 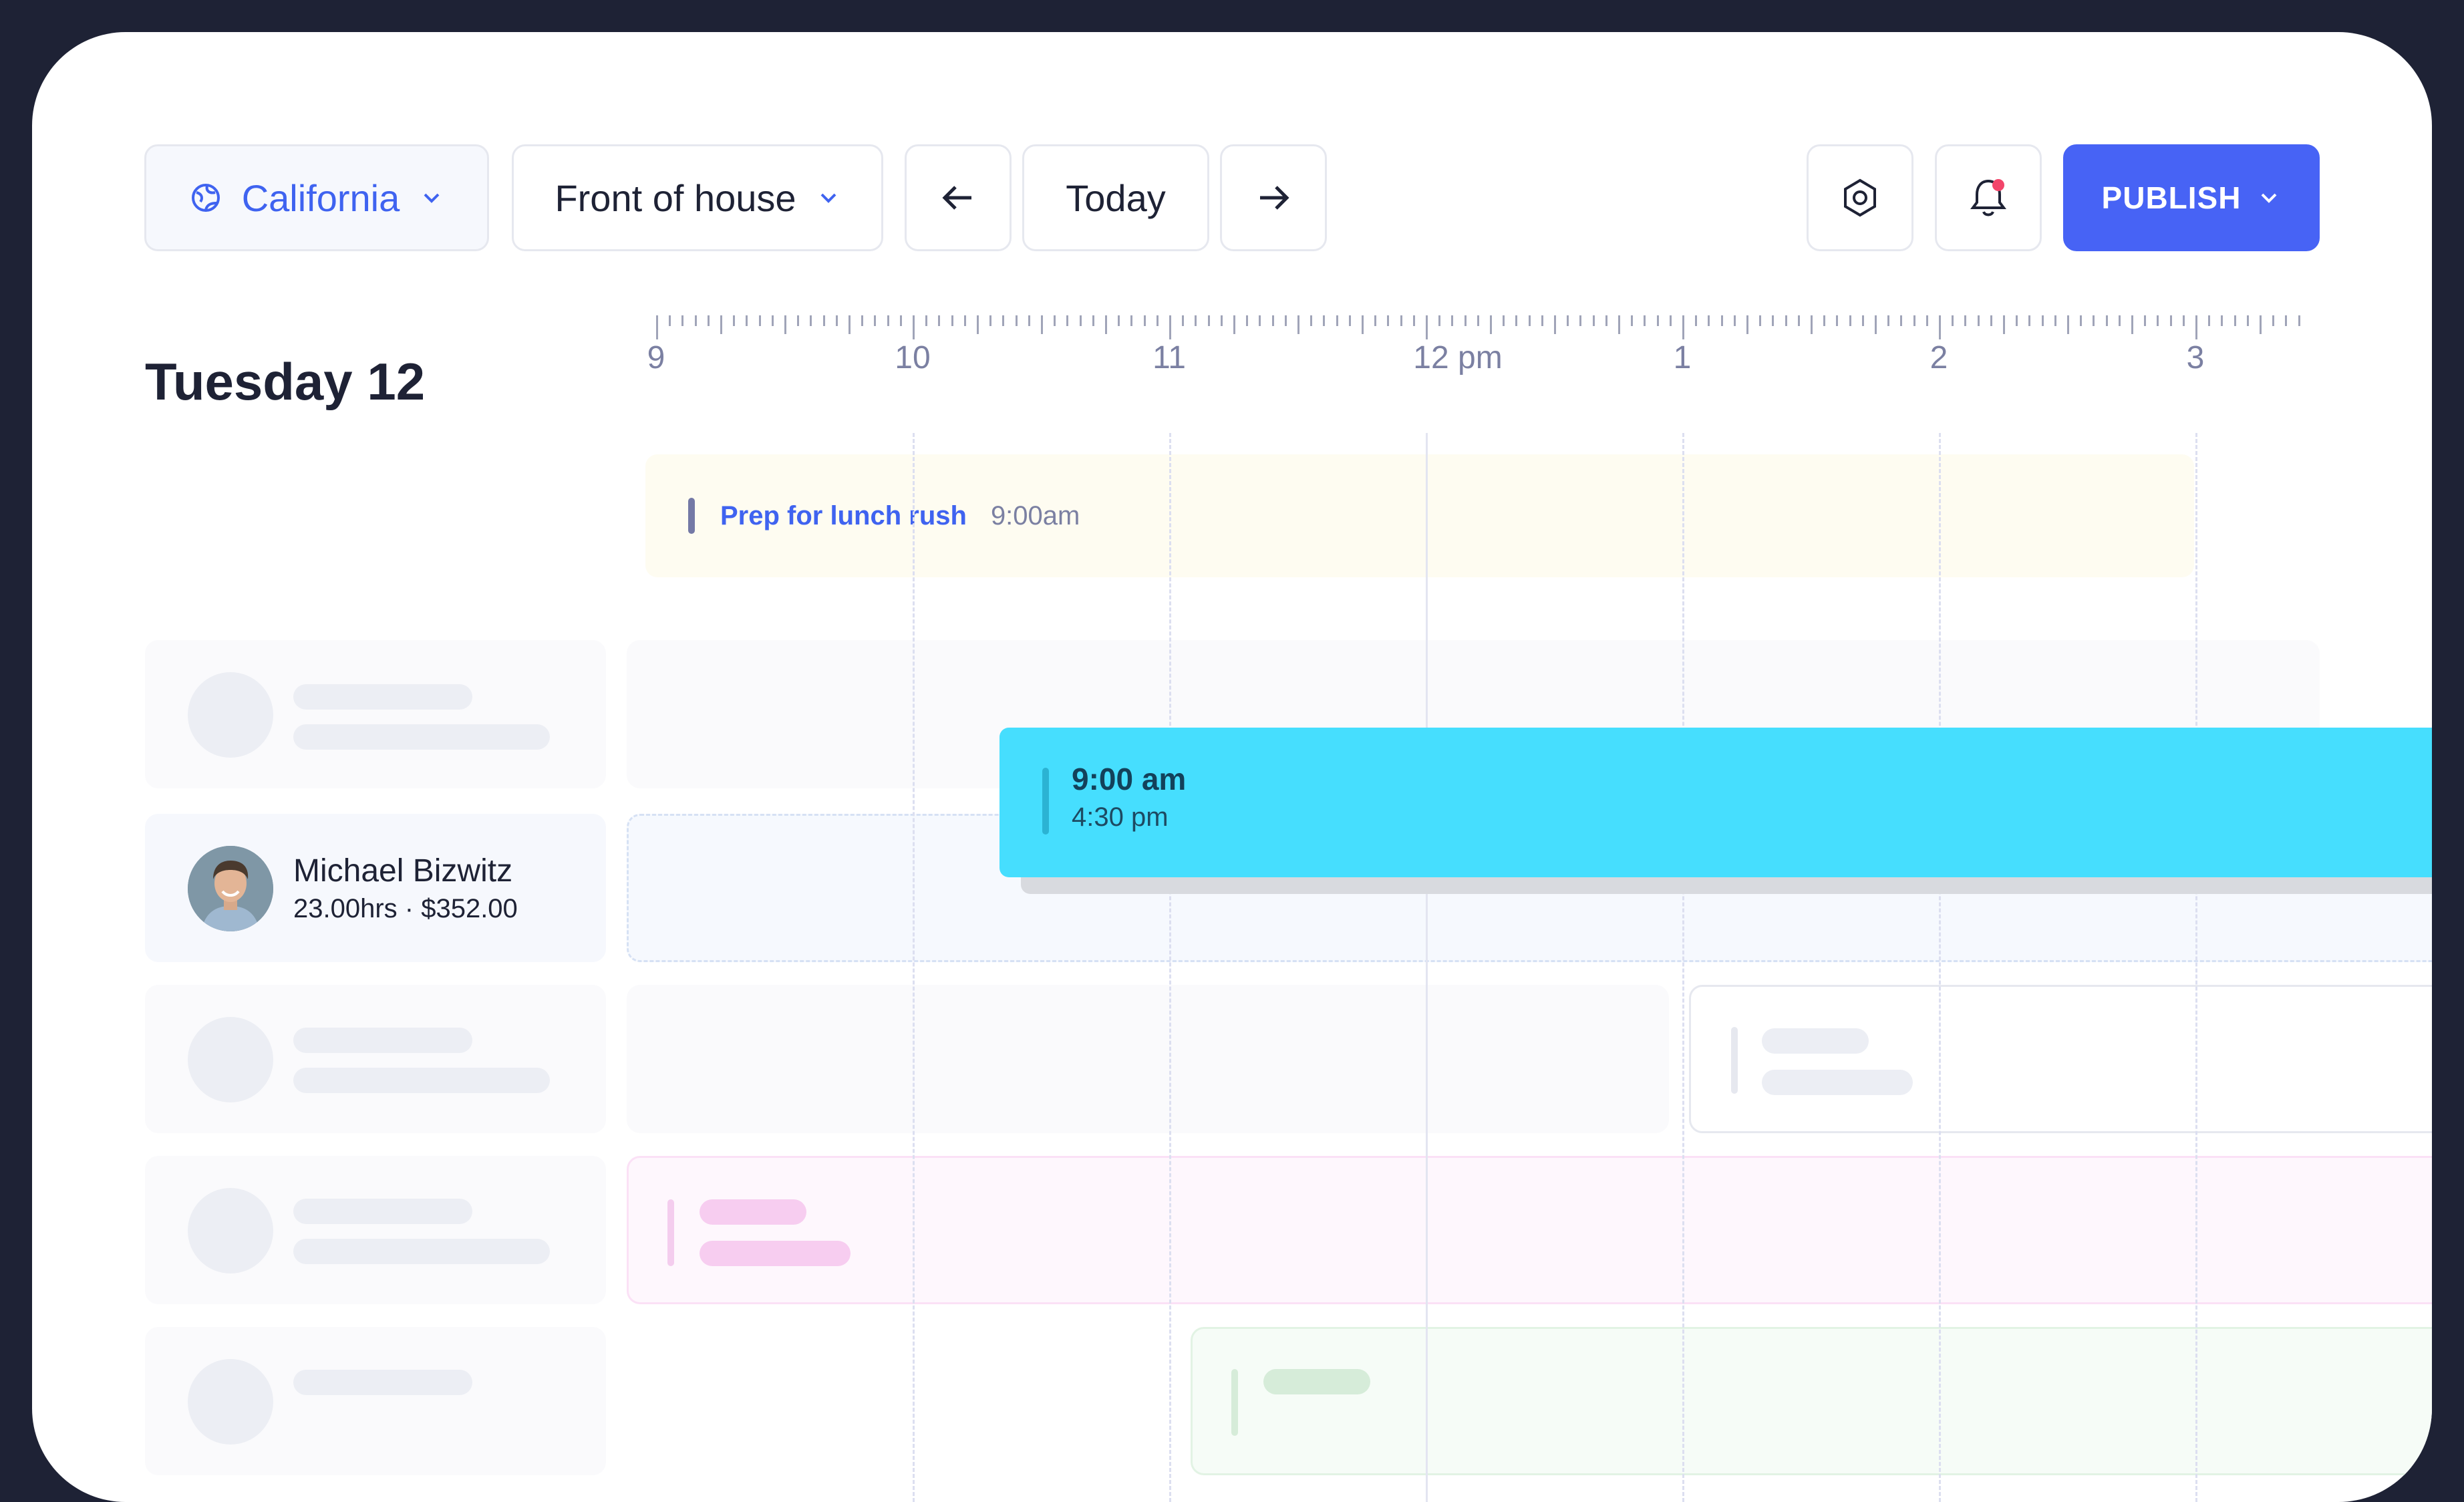 I want to click on employee-hours-cost: 23.00hrs · $352.00, so click(x=405, y=909).